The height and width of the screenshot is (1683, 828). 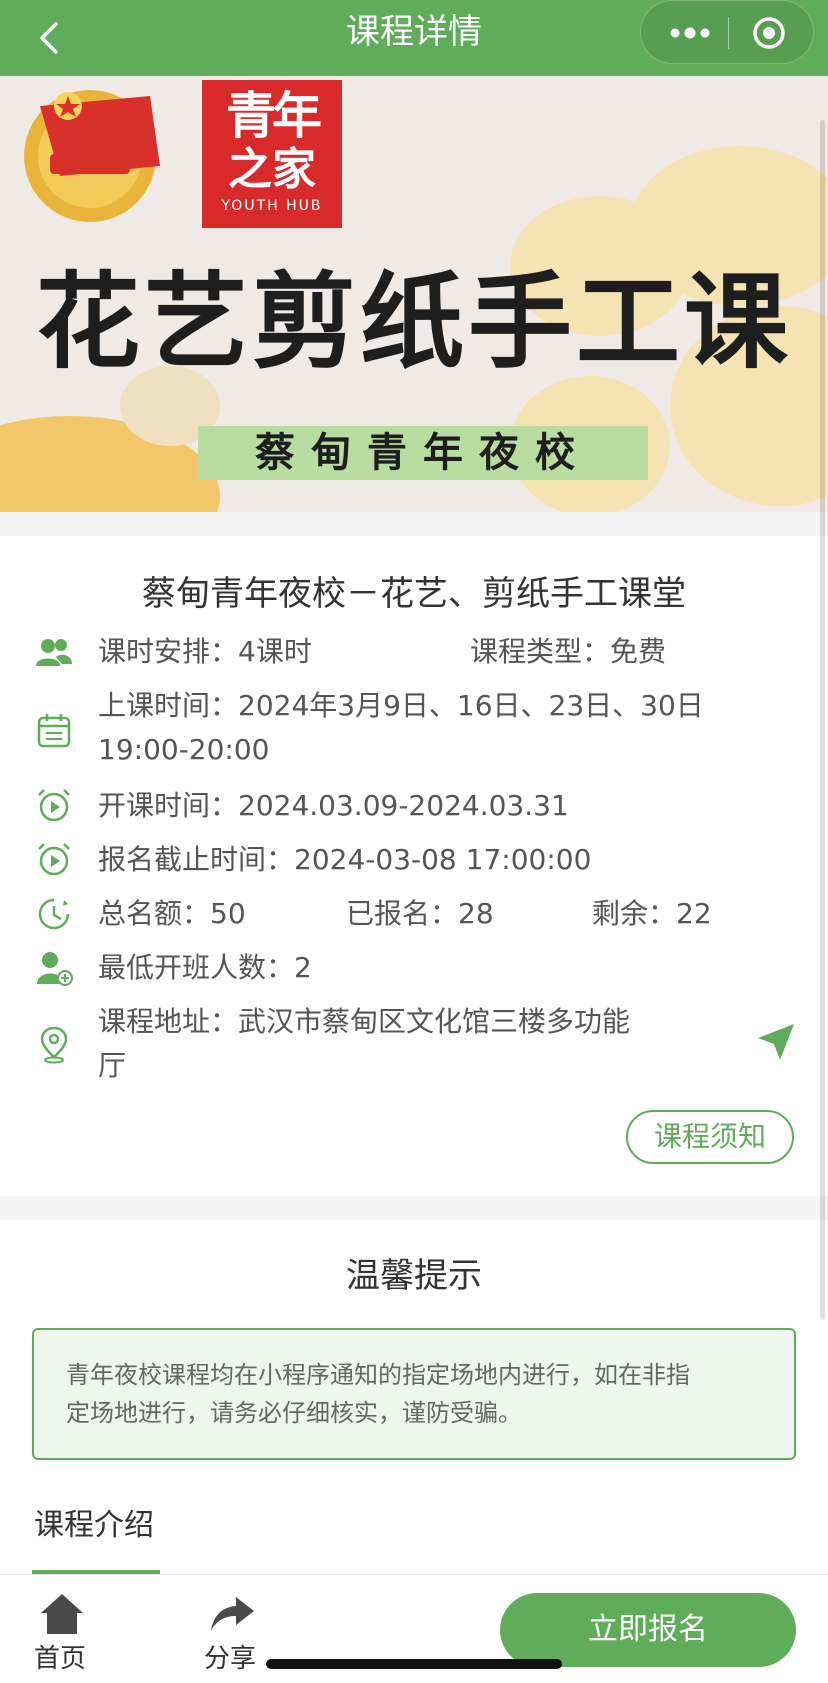 What do you see at coordinates (776, 1042) in the screenshot?
I see `navigation-arrow-icon` at bounding box center [776, 1042].